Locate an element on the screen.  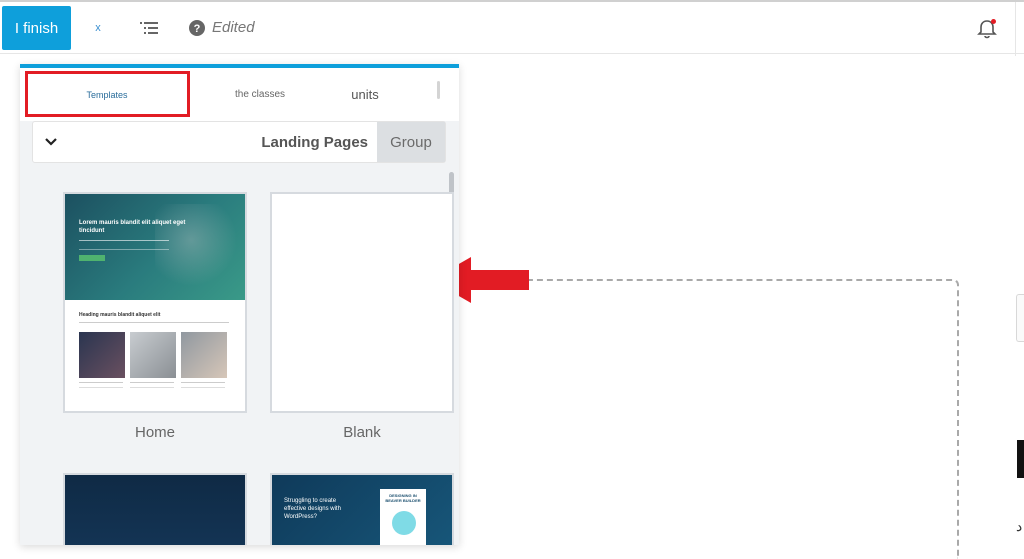
chevron-down-icon is located at coordinates (51, 142).